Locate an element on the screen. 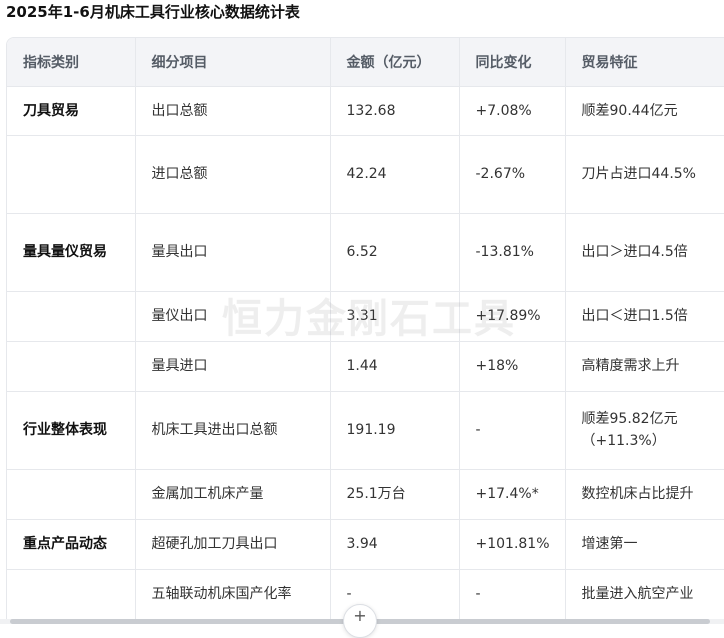 This screenshot has height=638, width=724. cell-item: 量仪出口 is located at coordinates (233, 316).